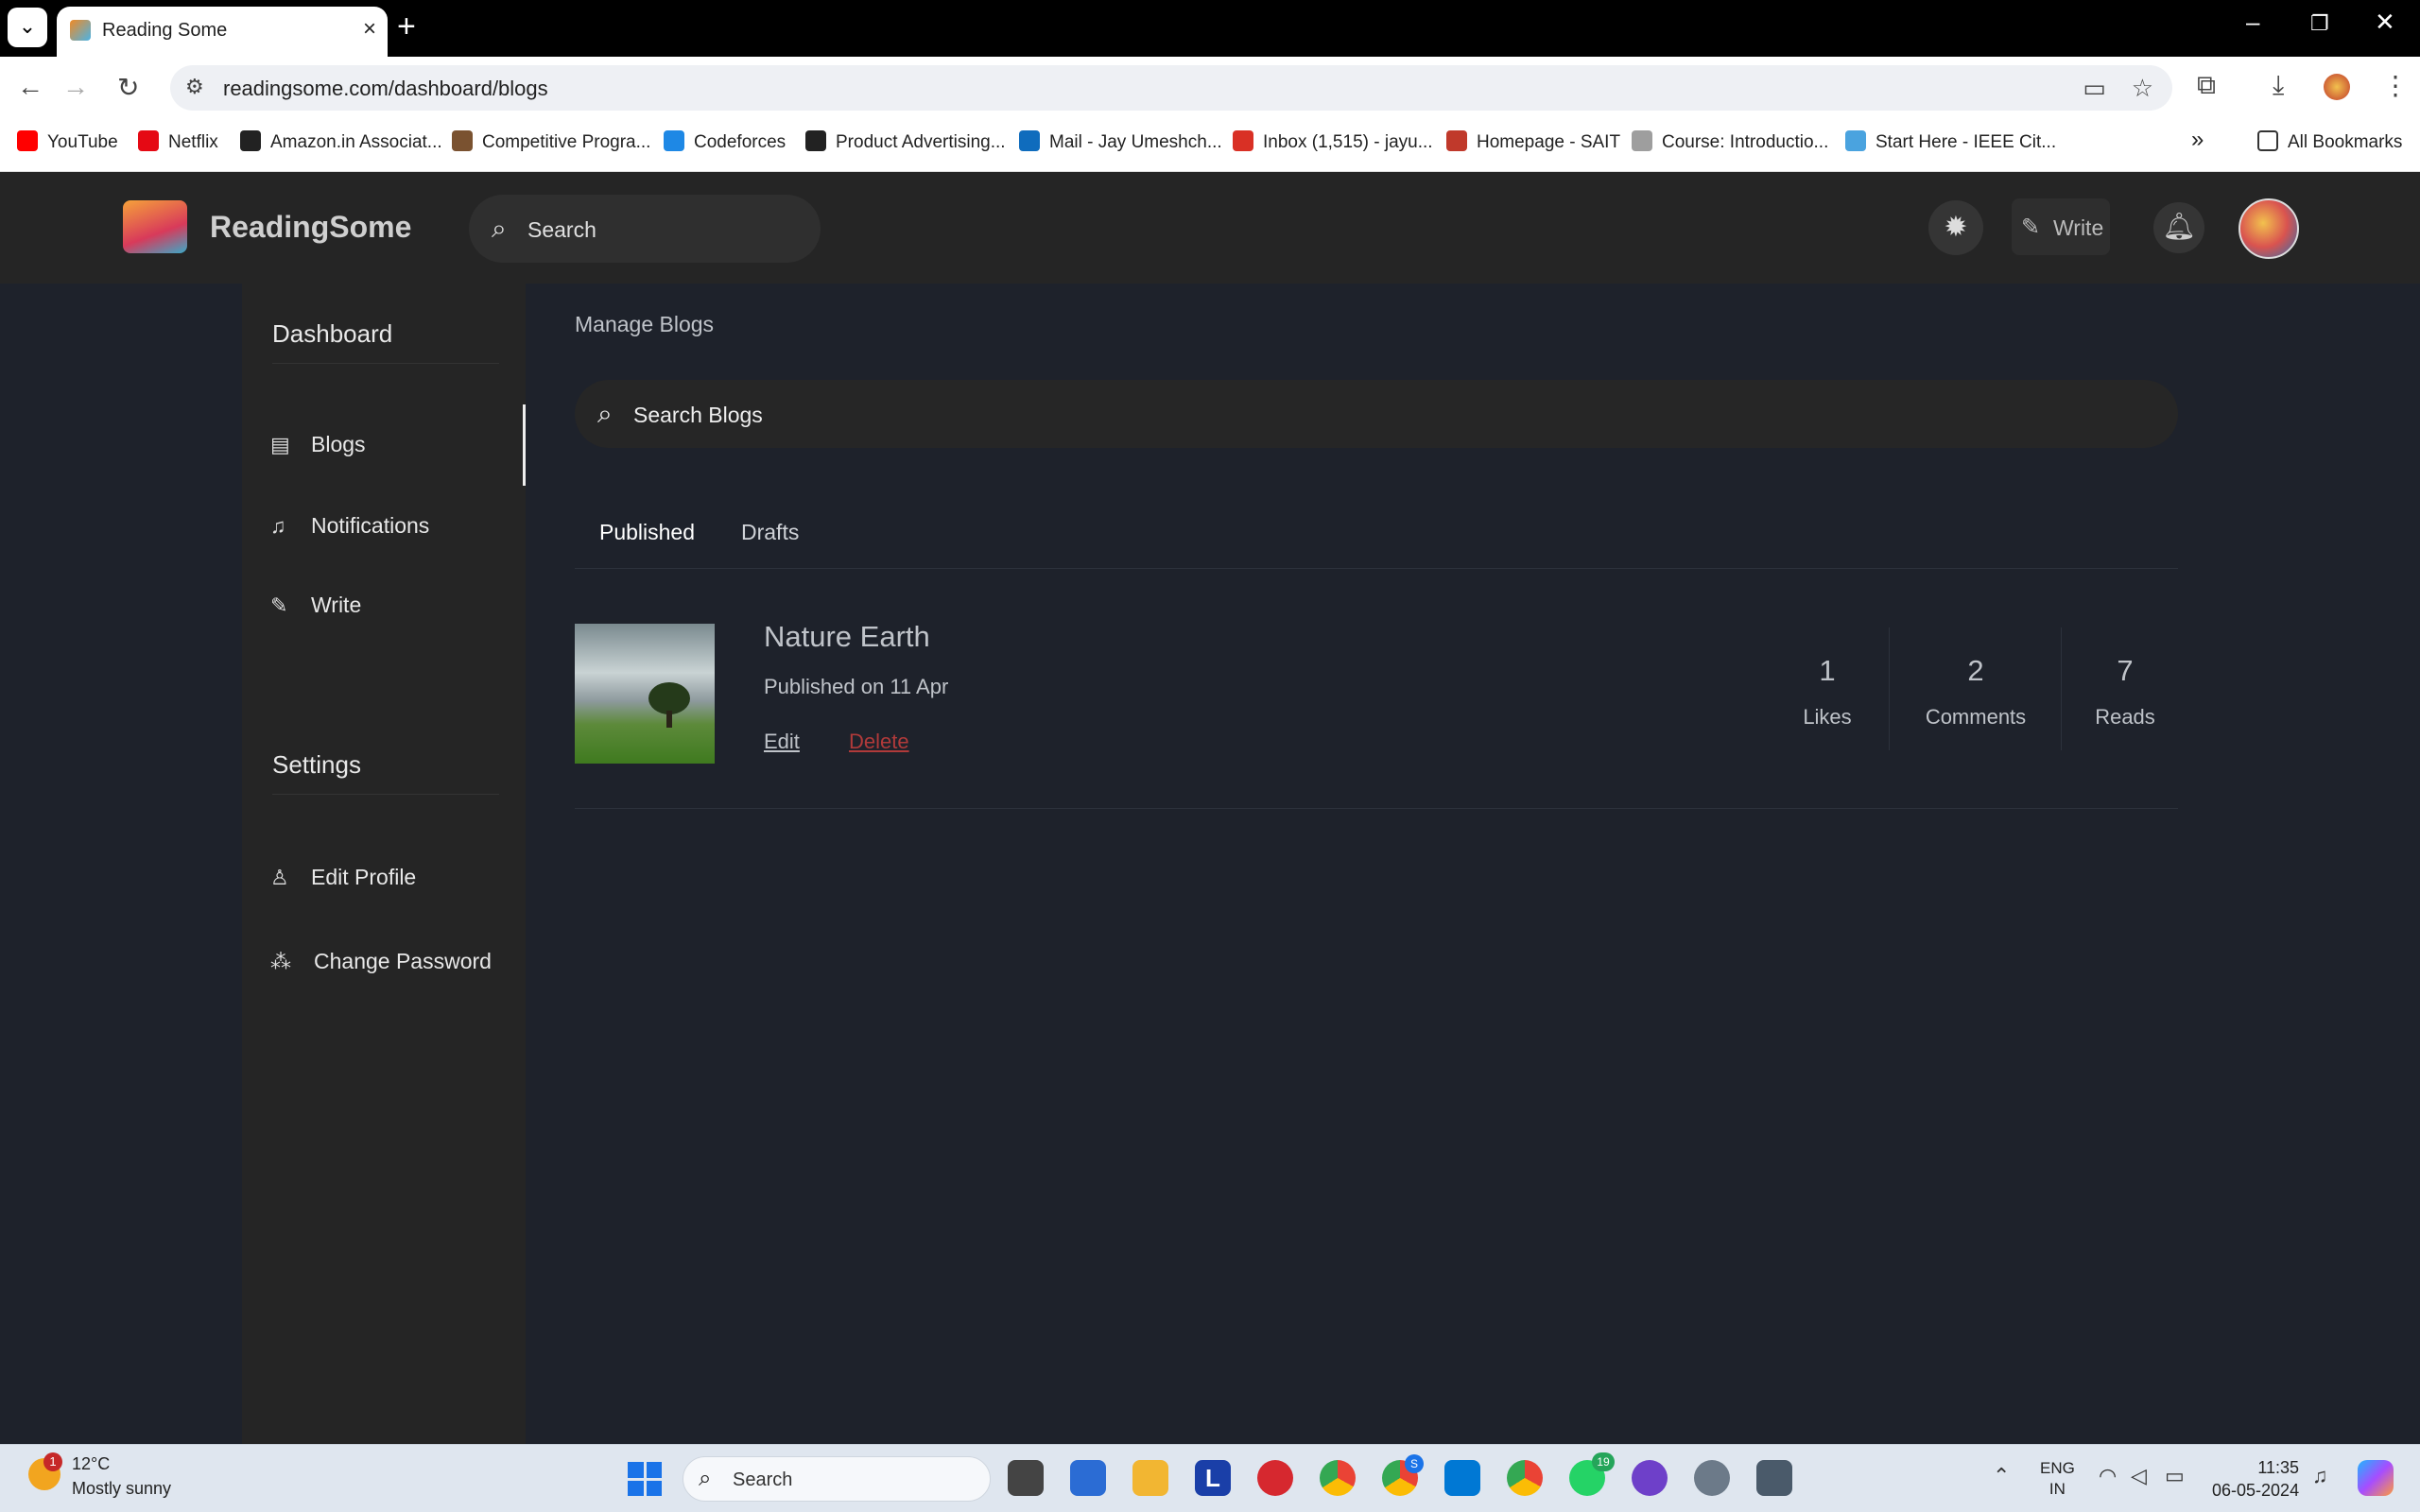 The height and width of the screenshot is (1512, 2420). What do you see at coordinates (91, 1464) in the screenshot?
I see `weather-temperature: 12°C` at bounding box center [91, 1464].